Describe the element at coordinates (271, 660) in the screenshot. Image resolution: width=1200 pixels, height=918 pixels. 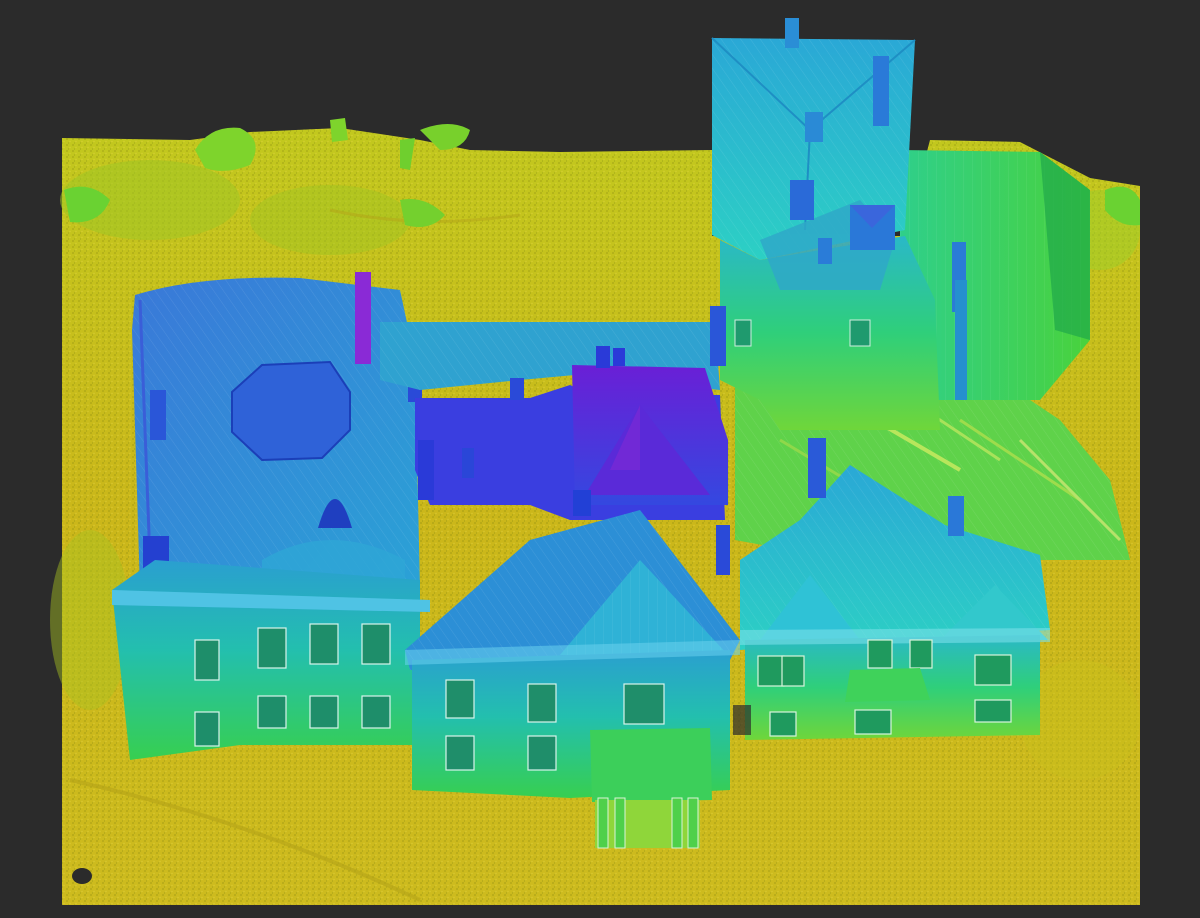
I see `left-facade` at that location.